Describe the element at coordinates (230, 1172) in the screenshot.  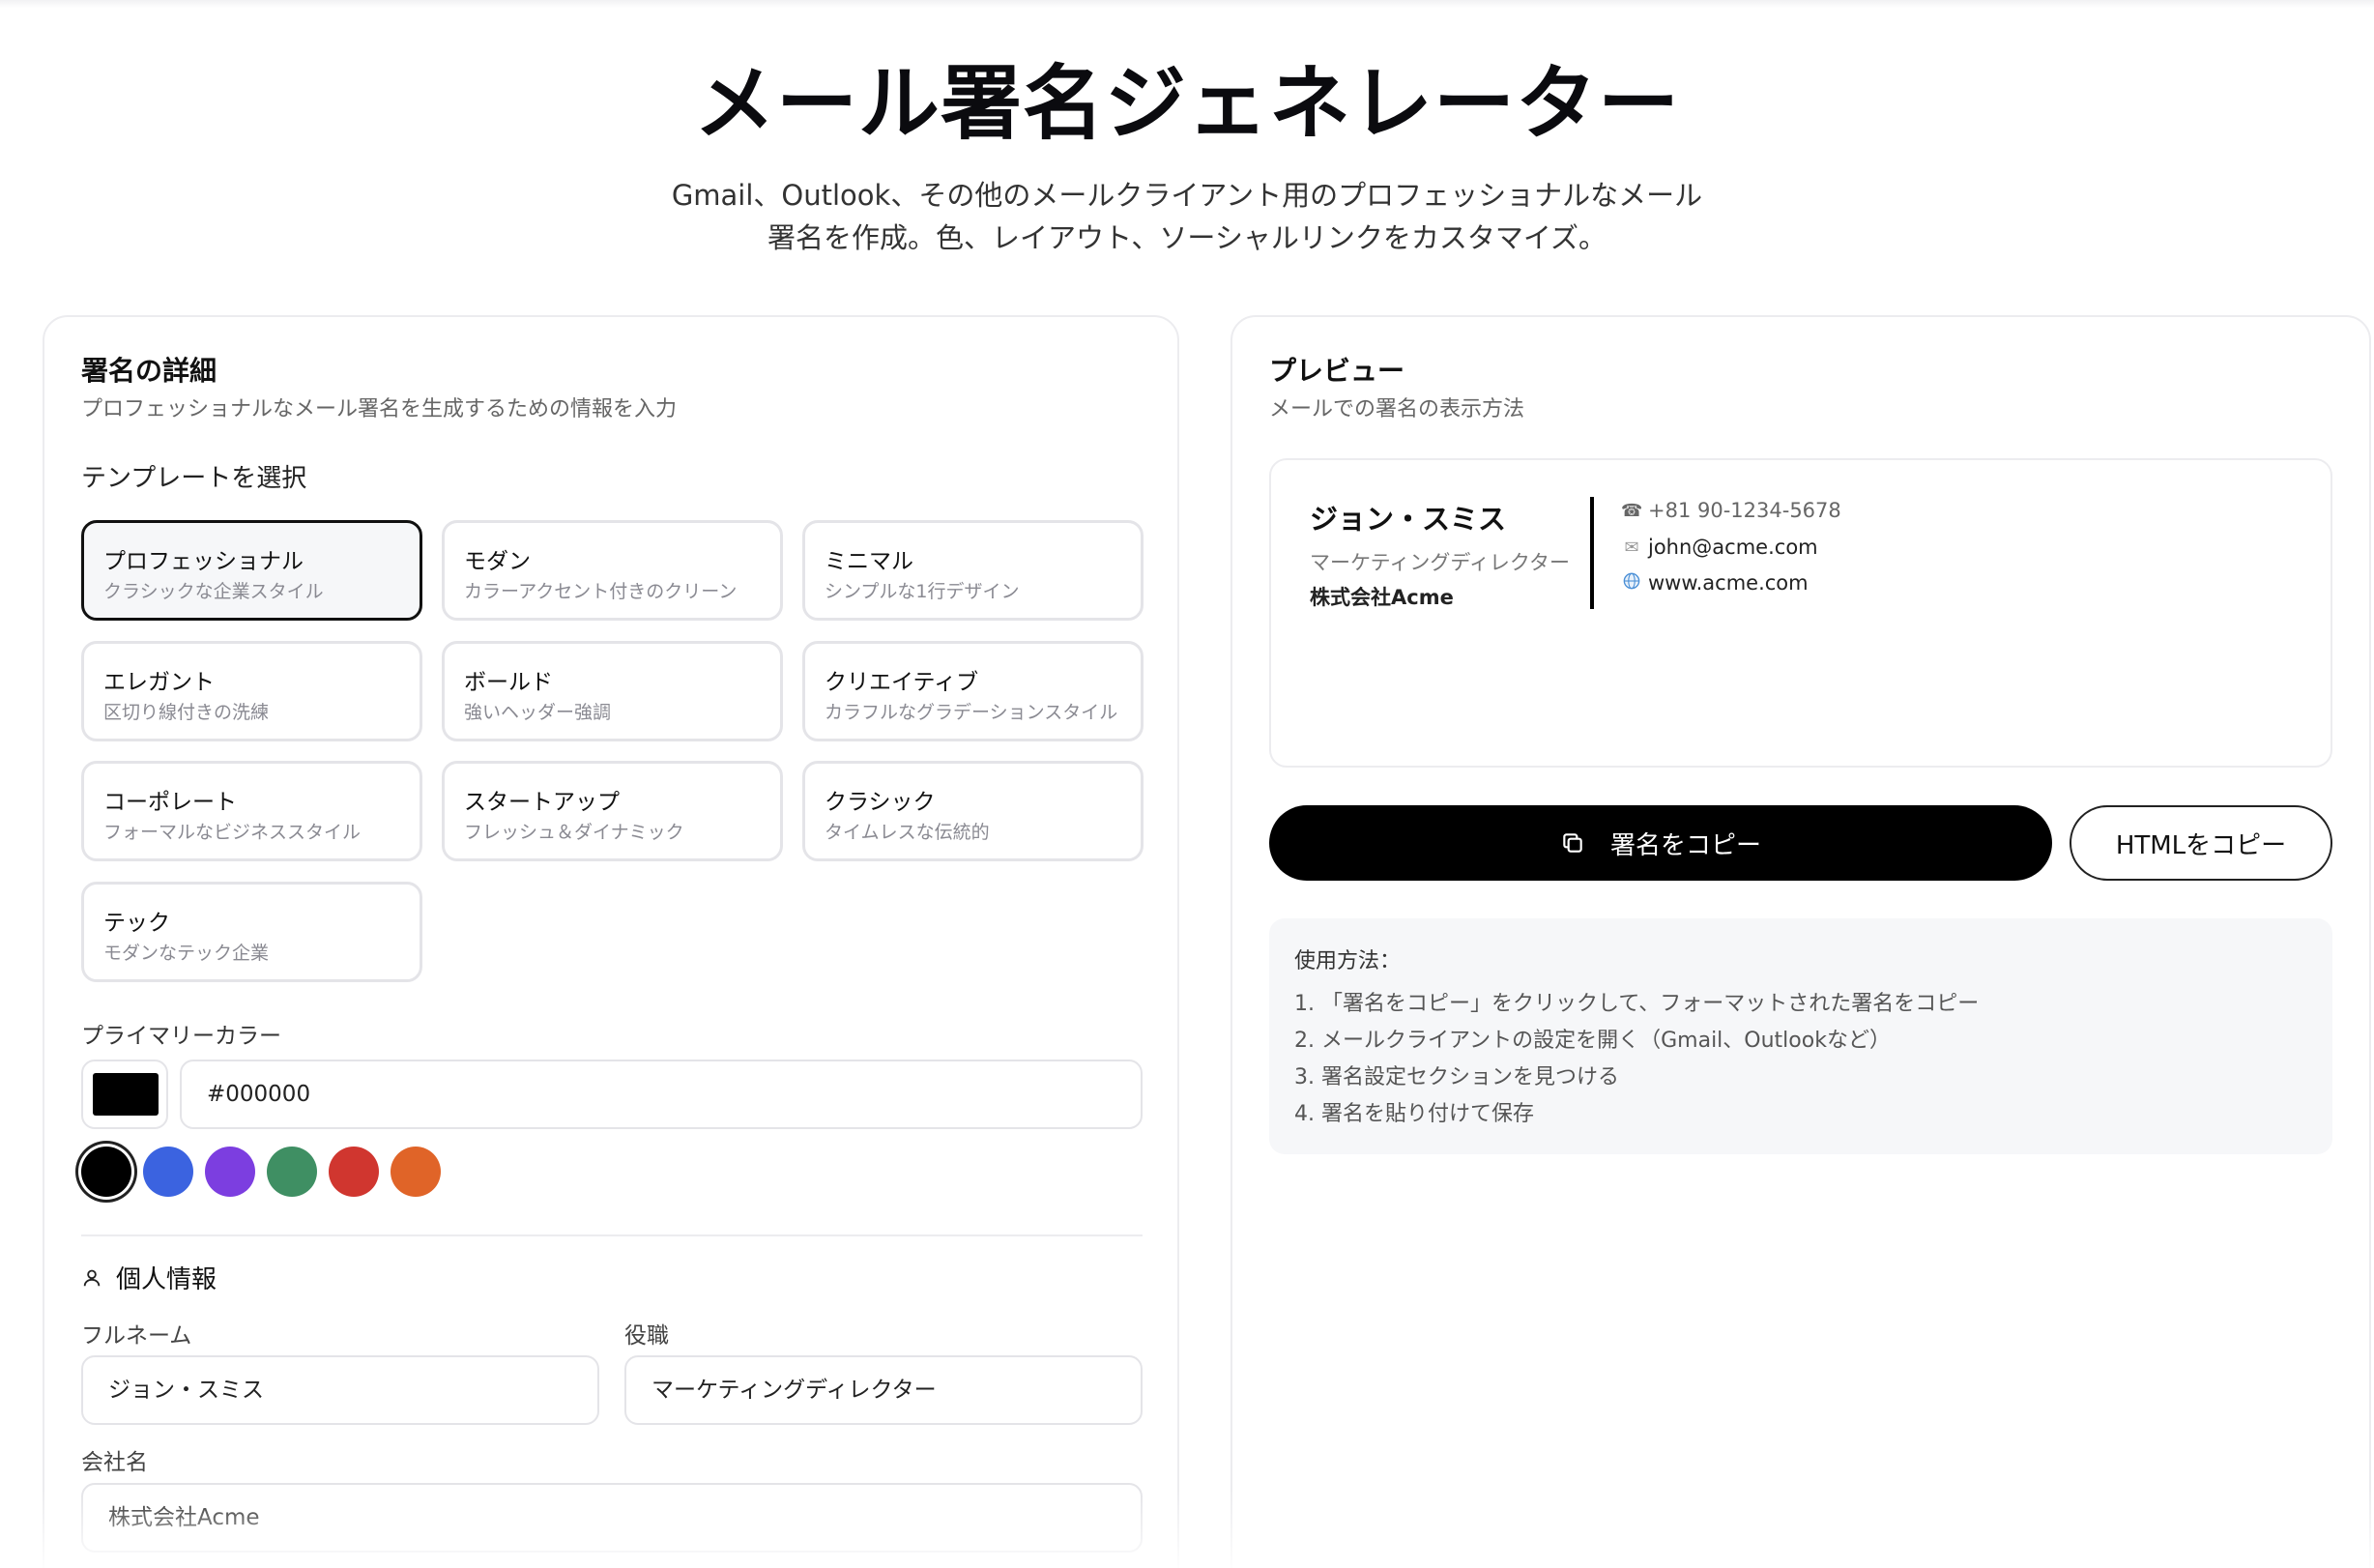
I see `color-preset-purple` at that location.